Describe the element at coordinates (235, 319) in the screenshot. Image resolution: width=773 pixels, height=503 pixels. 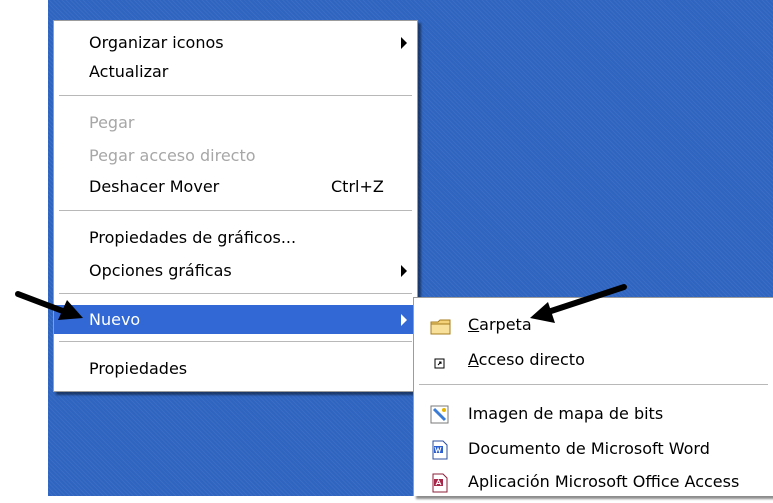
I see `menu-item-nuevo: Nuevo` at that location.